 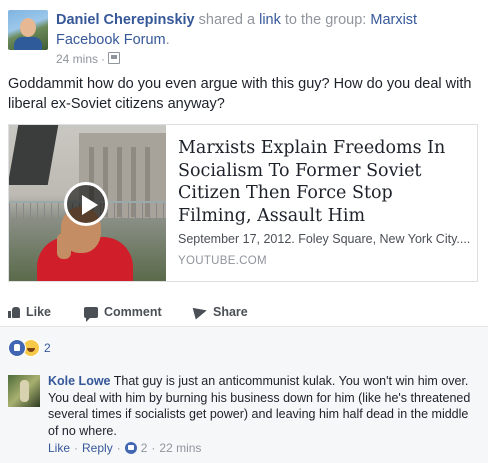 I want to click on video-thumbnail, so click(x=87, y=203).